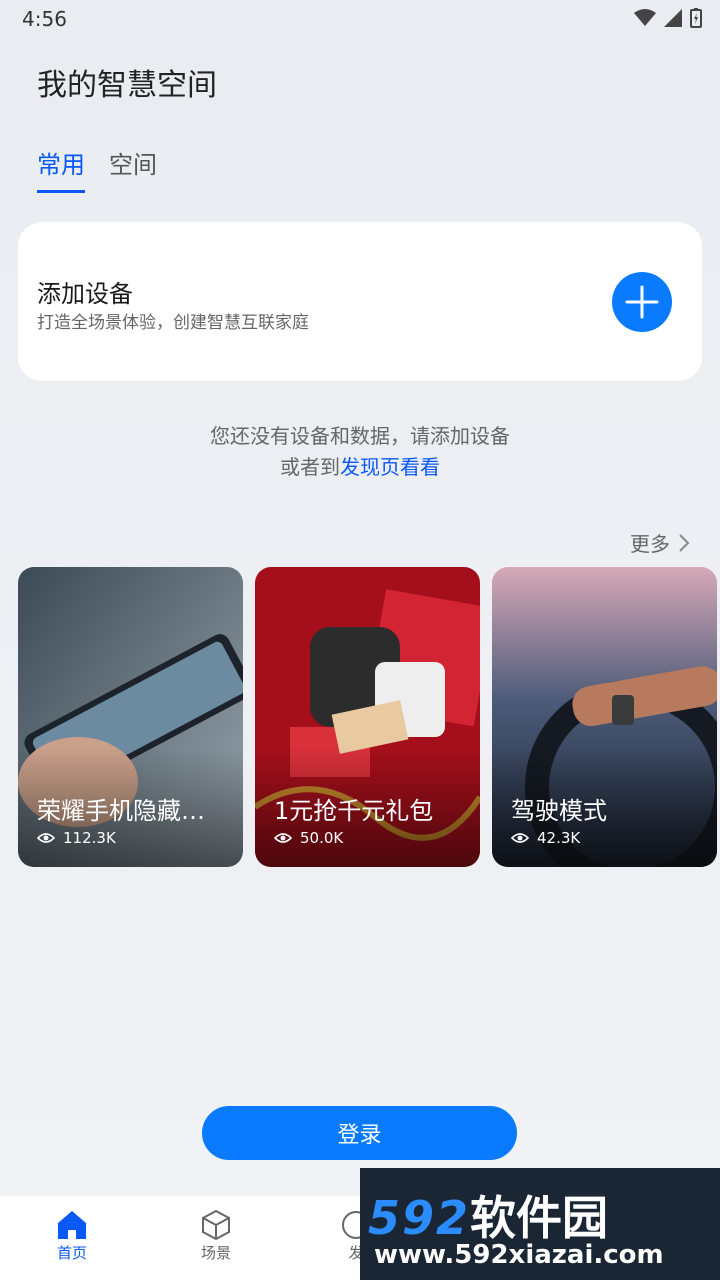 This screenshot has height=1280, width=720. Describe the element at coordinates (310, 467) in the screenshot. I see `empty-prefix: 或者到` at that location.